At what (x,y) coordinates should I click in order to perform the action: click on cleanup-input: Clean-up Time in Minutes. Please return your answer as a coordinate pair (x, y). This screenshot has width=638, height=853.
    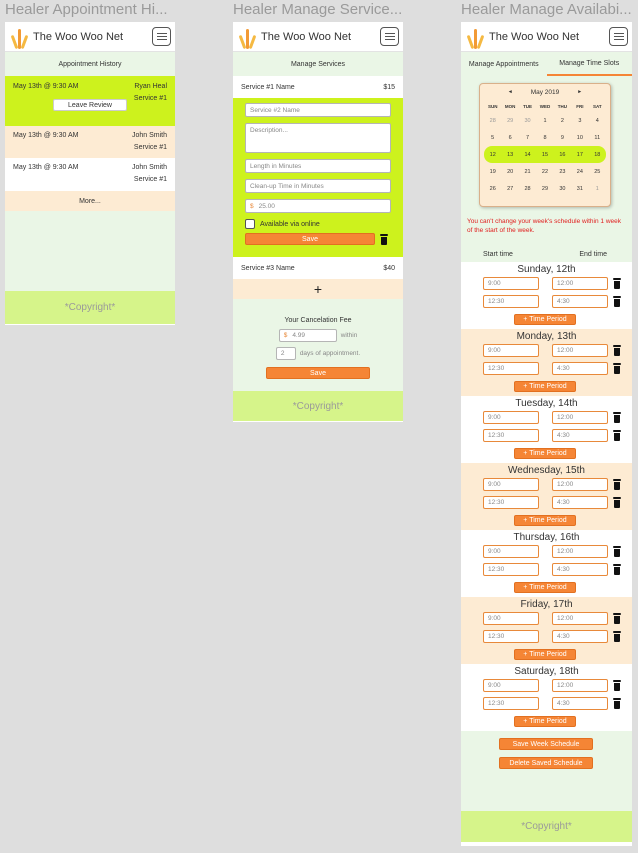
    Looking at the image, I should click on (318, 186).